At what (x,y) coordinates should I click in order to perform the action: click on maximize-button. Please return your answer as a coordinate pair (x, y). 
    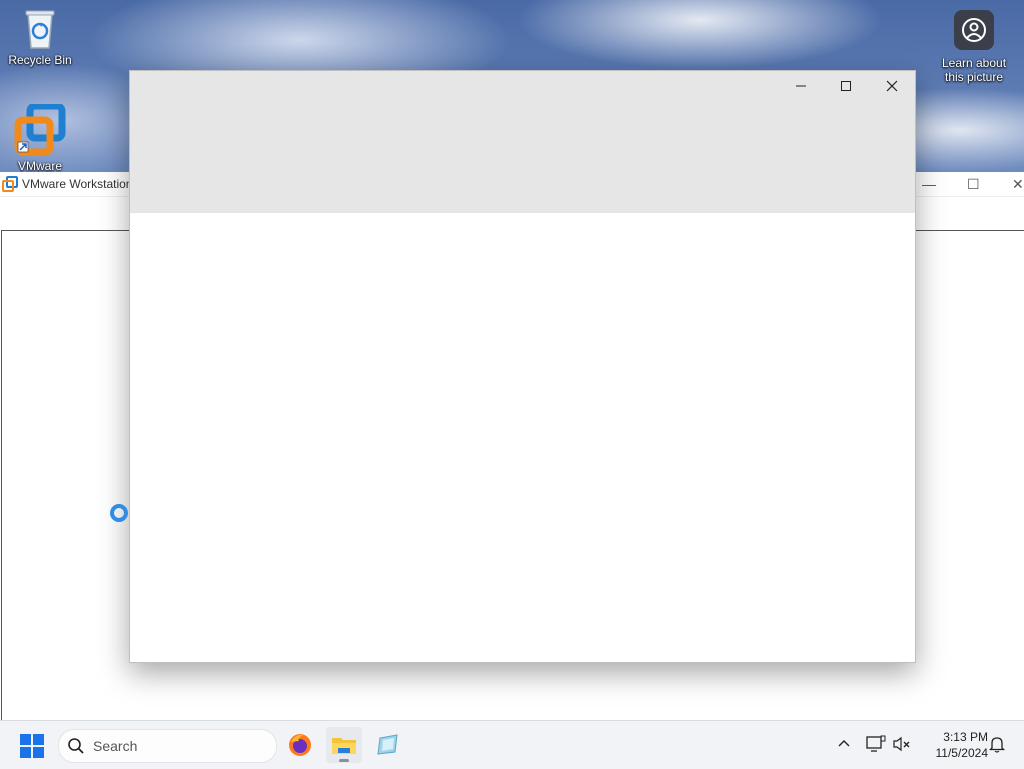
    Looking at the image, I should click on (846, 86).